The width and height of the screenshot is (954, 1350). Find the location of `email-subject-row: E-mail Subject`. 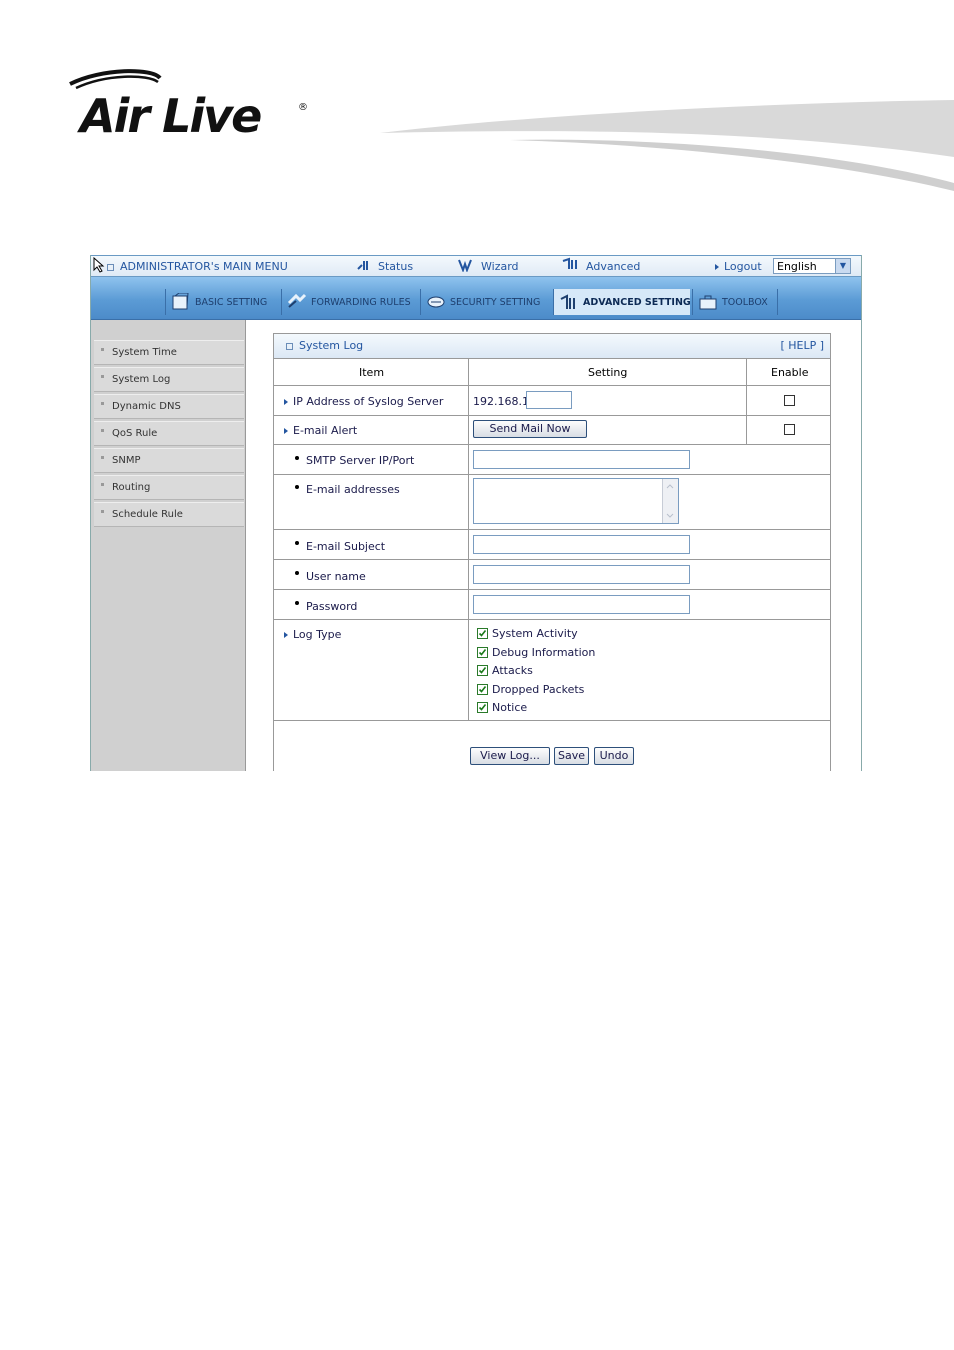

email-subject-row: E-mail Subject is located at coordinates (552, 545).